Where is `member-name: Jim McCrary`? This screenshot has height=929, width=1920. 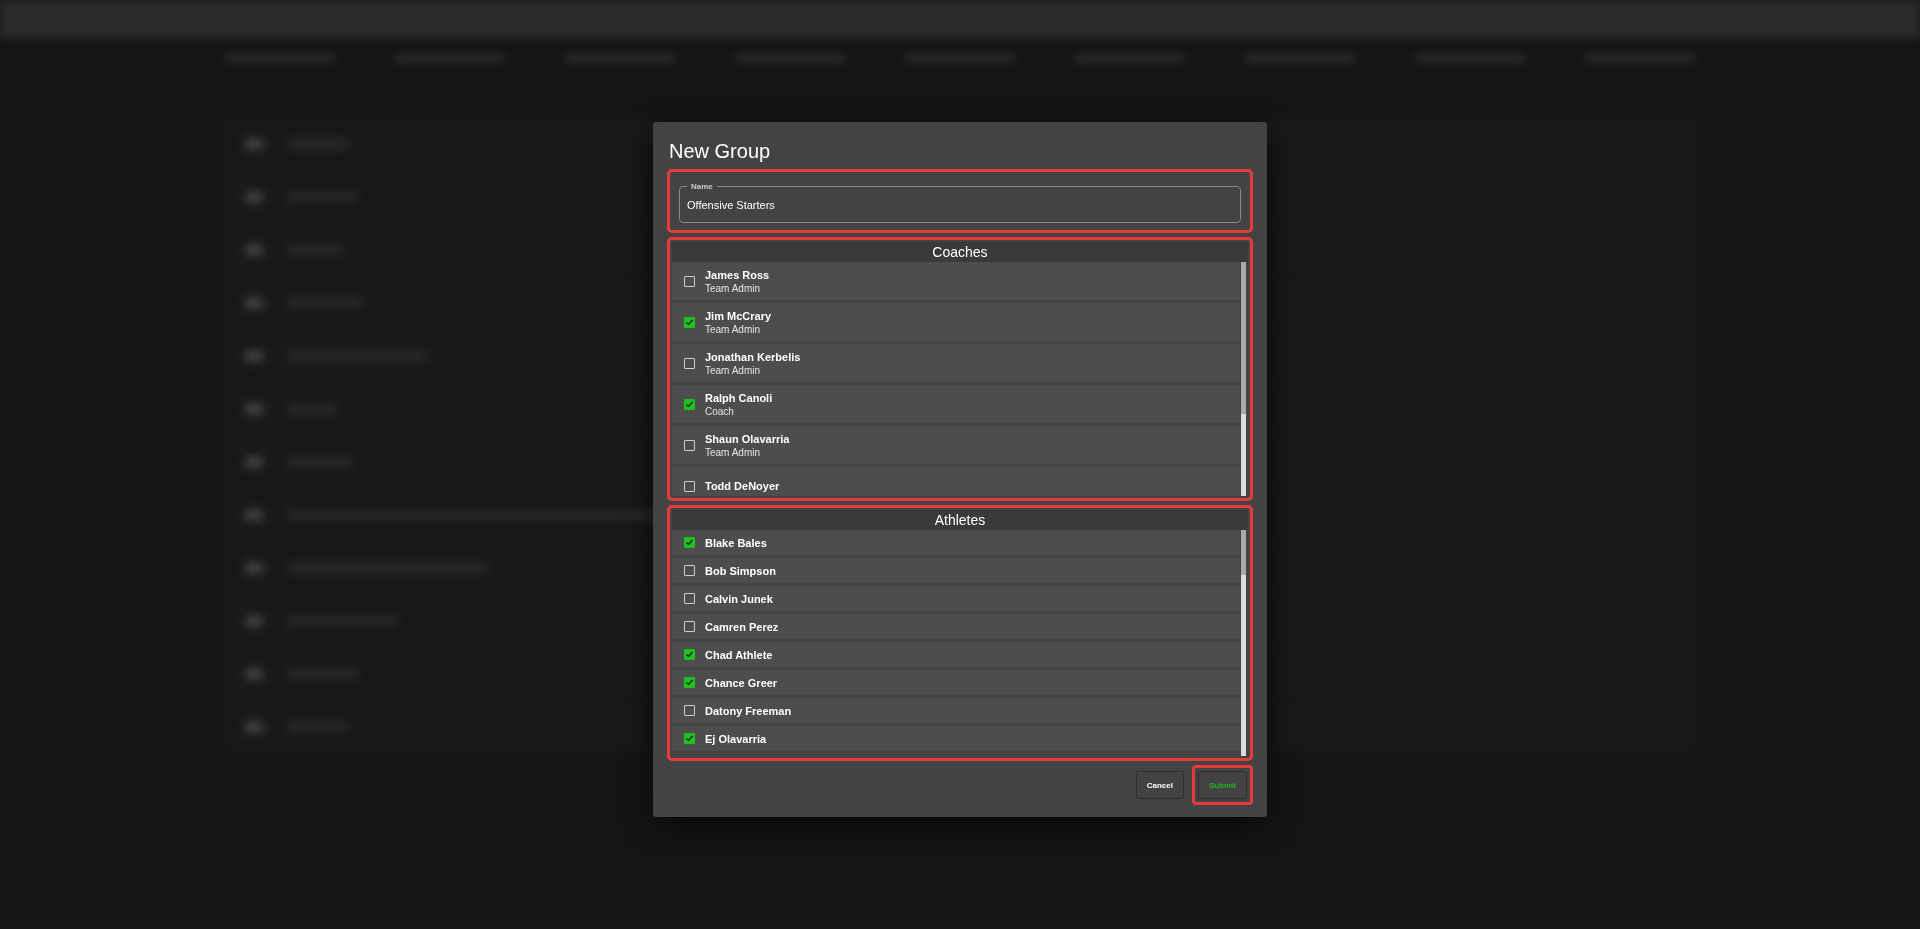 member-name: Jim McCrary is located at coordinates (738, 315).